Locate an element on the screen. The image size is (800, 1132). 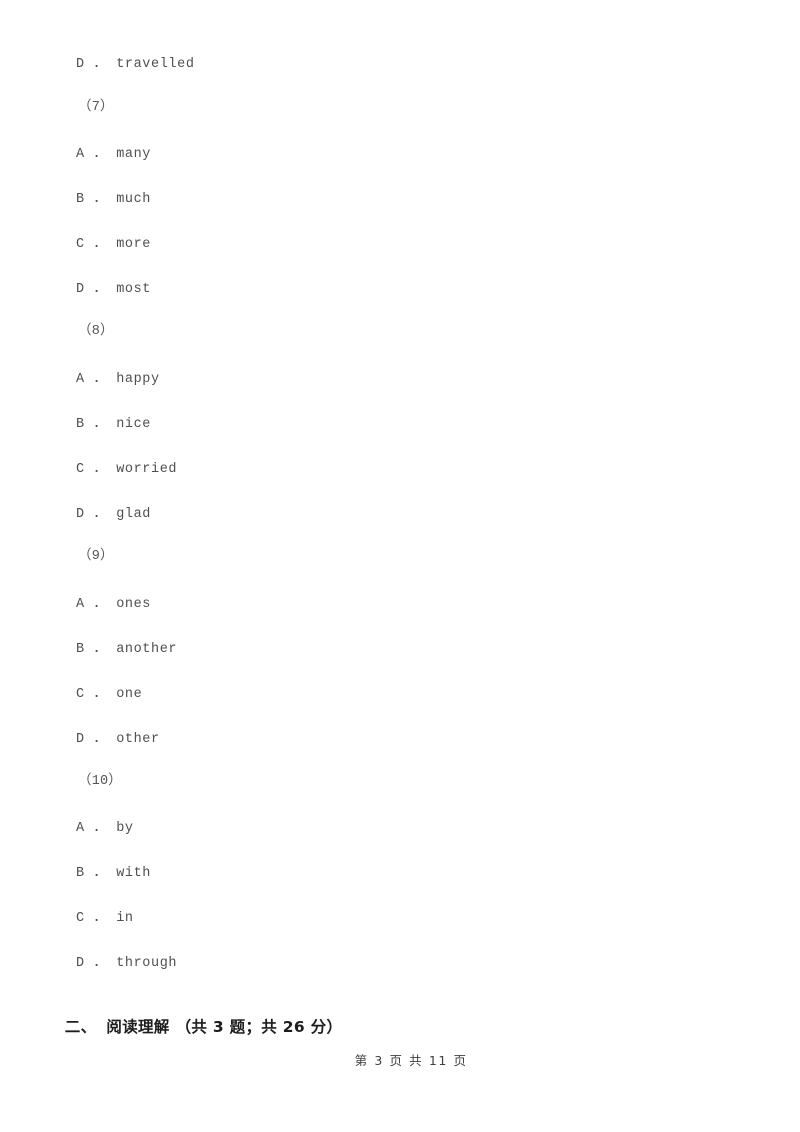
option-d: D ． glad is located at coordinates (114, 514).